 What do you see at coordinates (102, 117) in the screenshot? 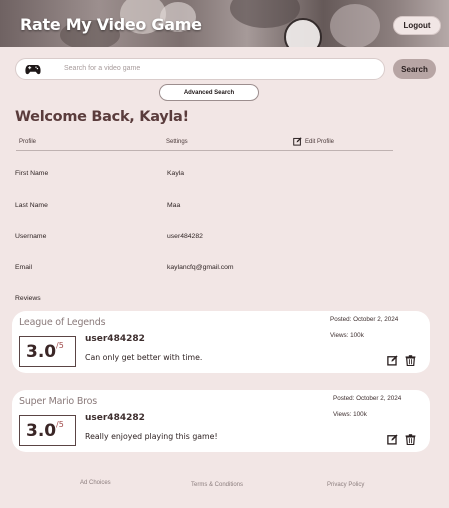
I see `page-title: Welcome Back, Kayla!` at bounding box center [102, 117].